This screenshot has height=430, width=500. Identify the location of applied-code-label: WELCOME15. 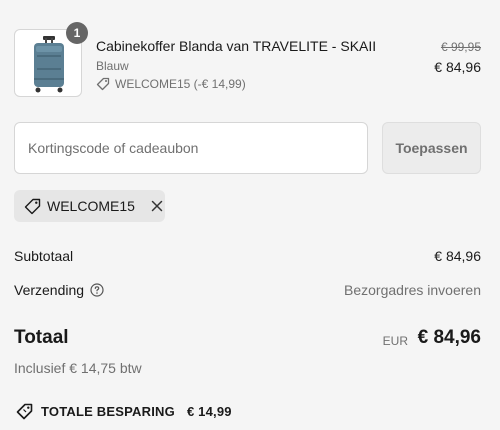
(91, 206).